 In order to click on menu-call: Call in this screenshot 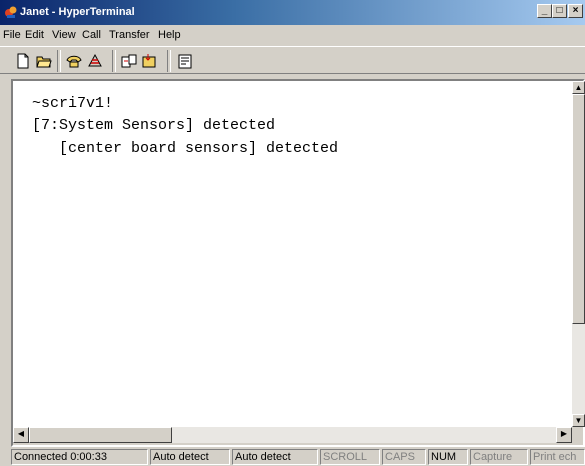, I will do `click(91, 35)`.